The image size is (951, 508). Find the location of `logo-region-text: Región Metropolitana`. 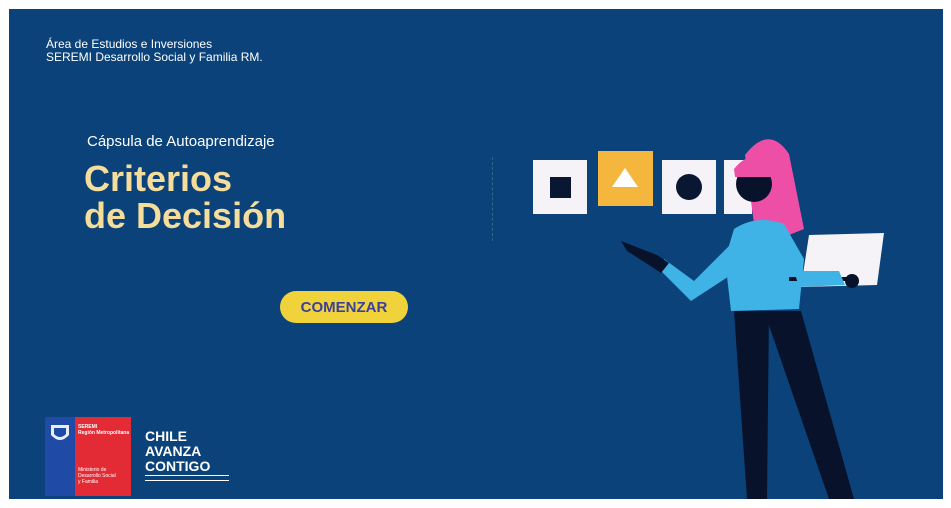

logo-region-text: Región Metropolitana is located at coordinates (104, 433).